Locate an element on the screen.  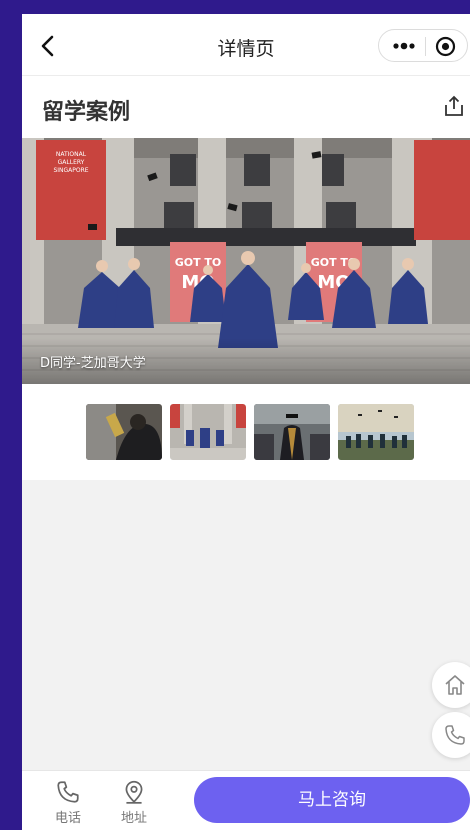
svg-text: SINGAPORE is located at coordinates (70, 170).